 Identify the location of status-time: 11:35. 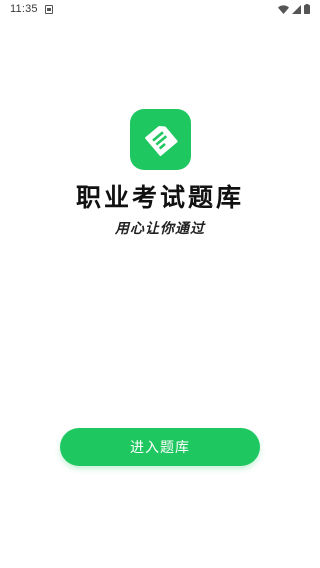
(24, 9).